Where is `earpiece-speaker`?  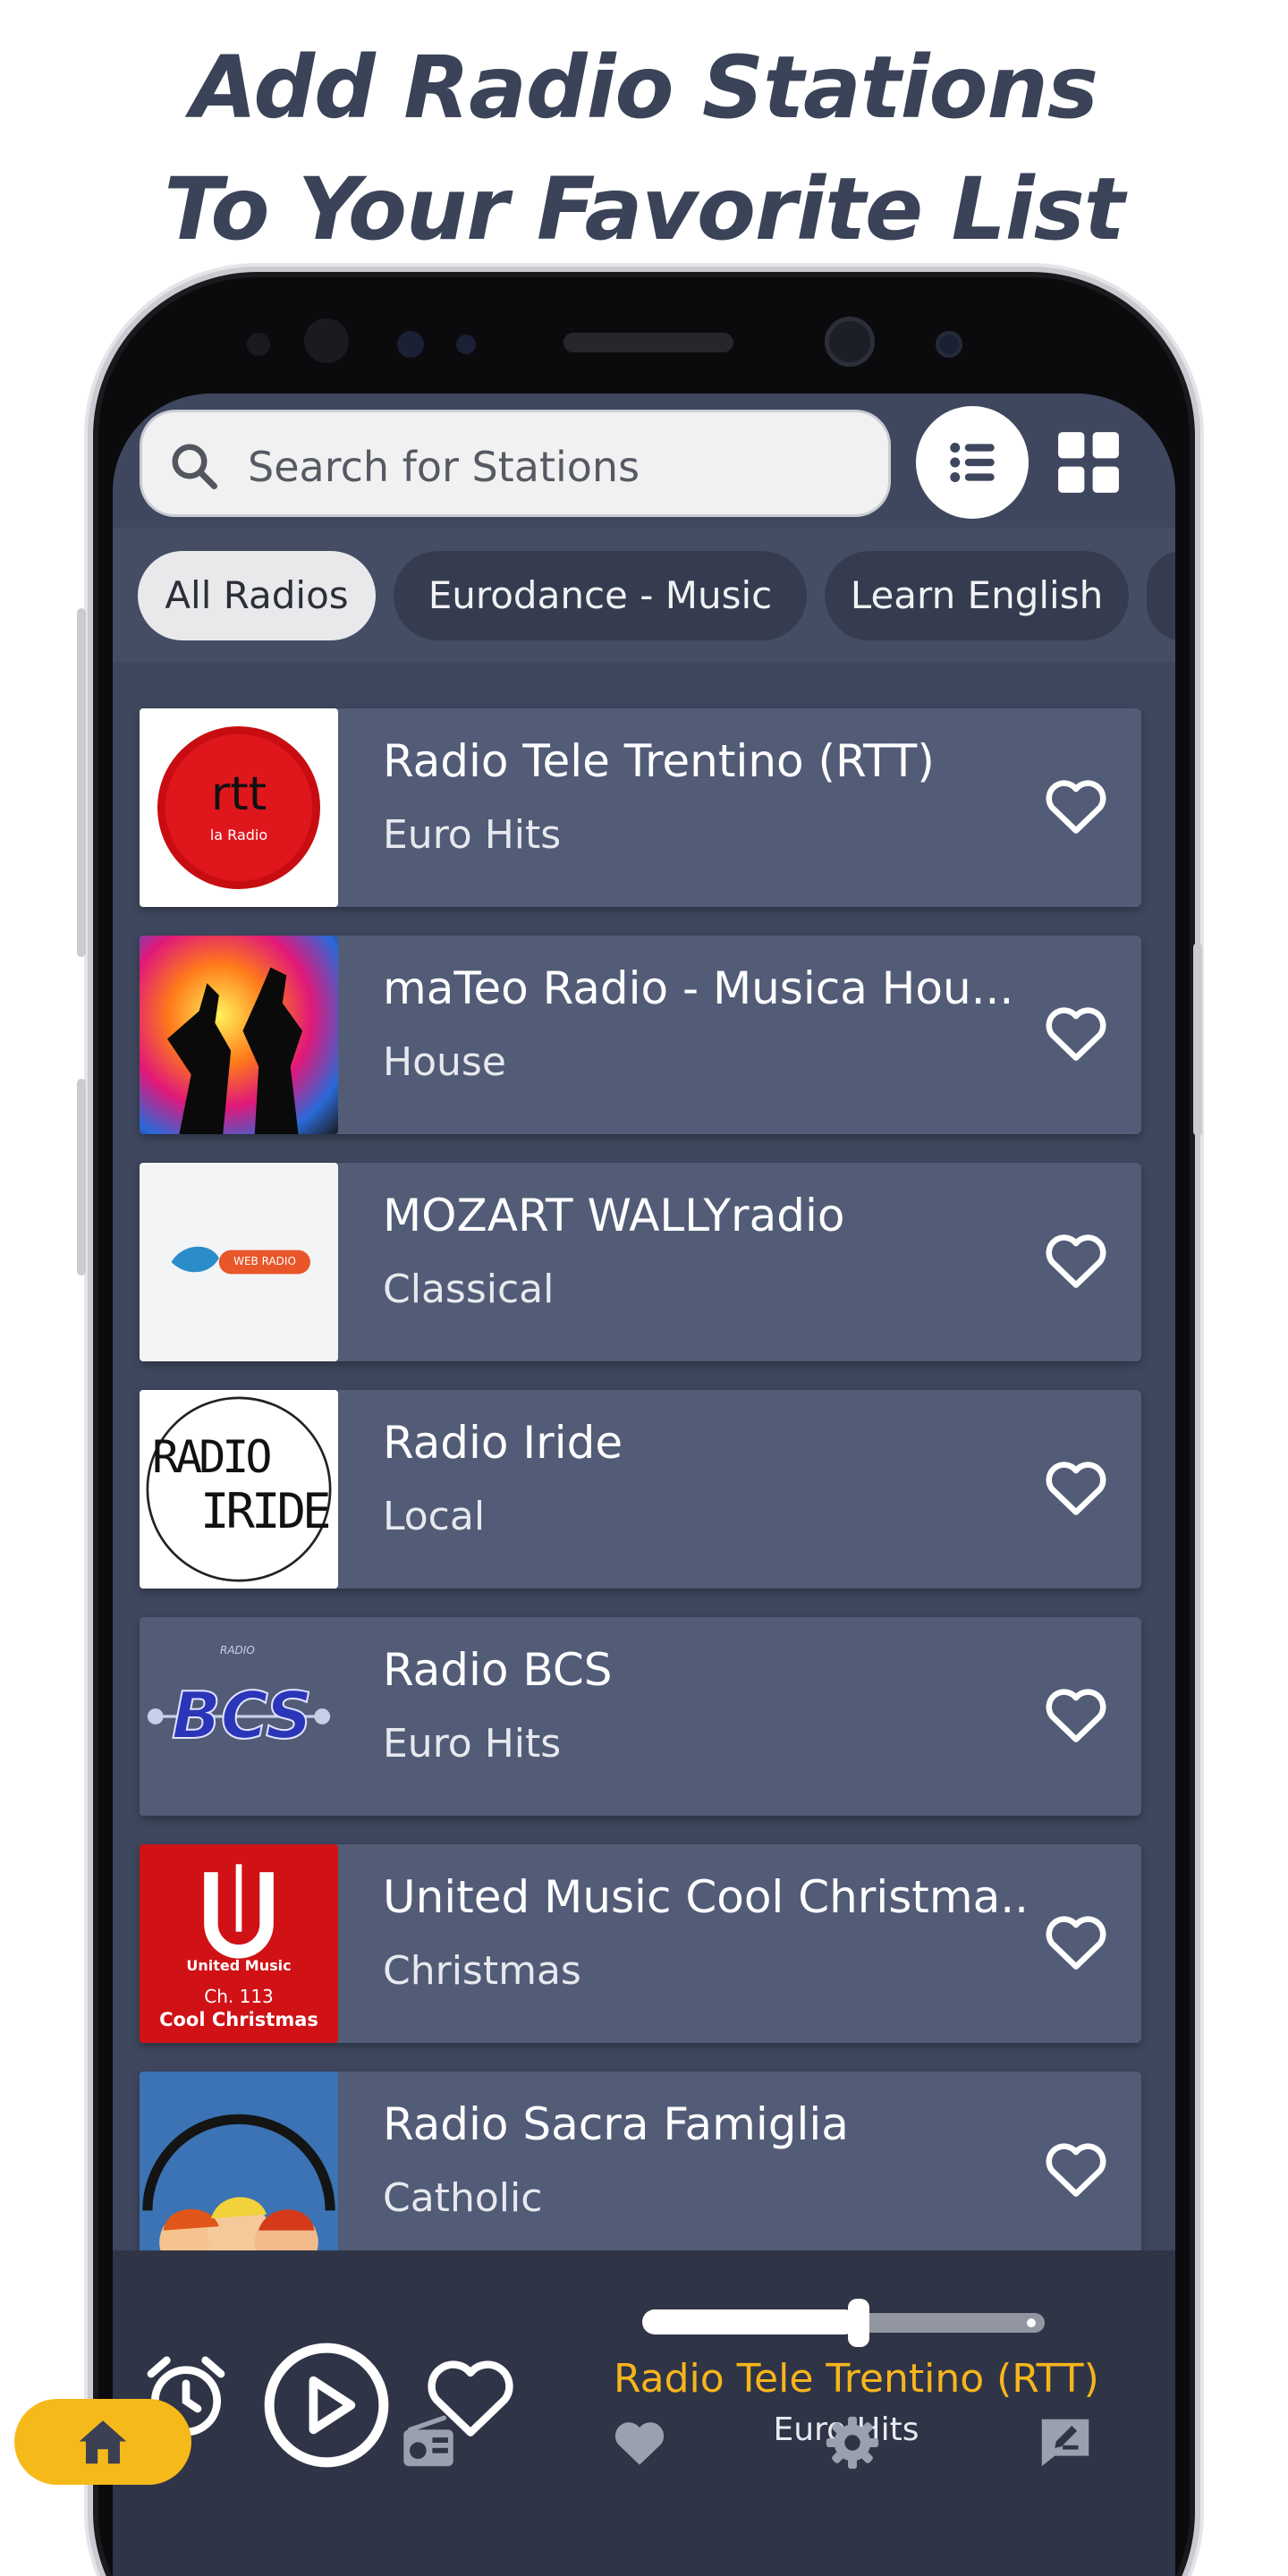
earpiece-speaker is located at coordinates (648, 342).